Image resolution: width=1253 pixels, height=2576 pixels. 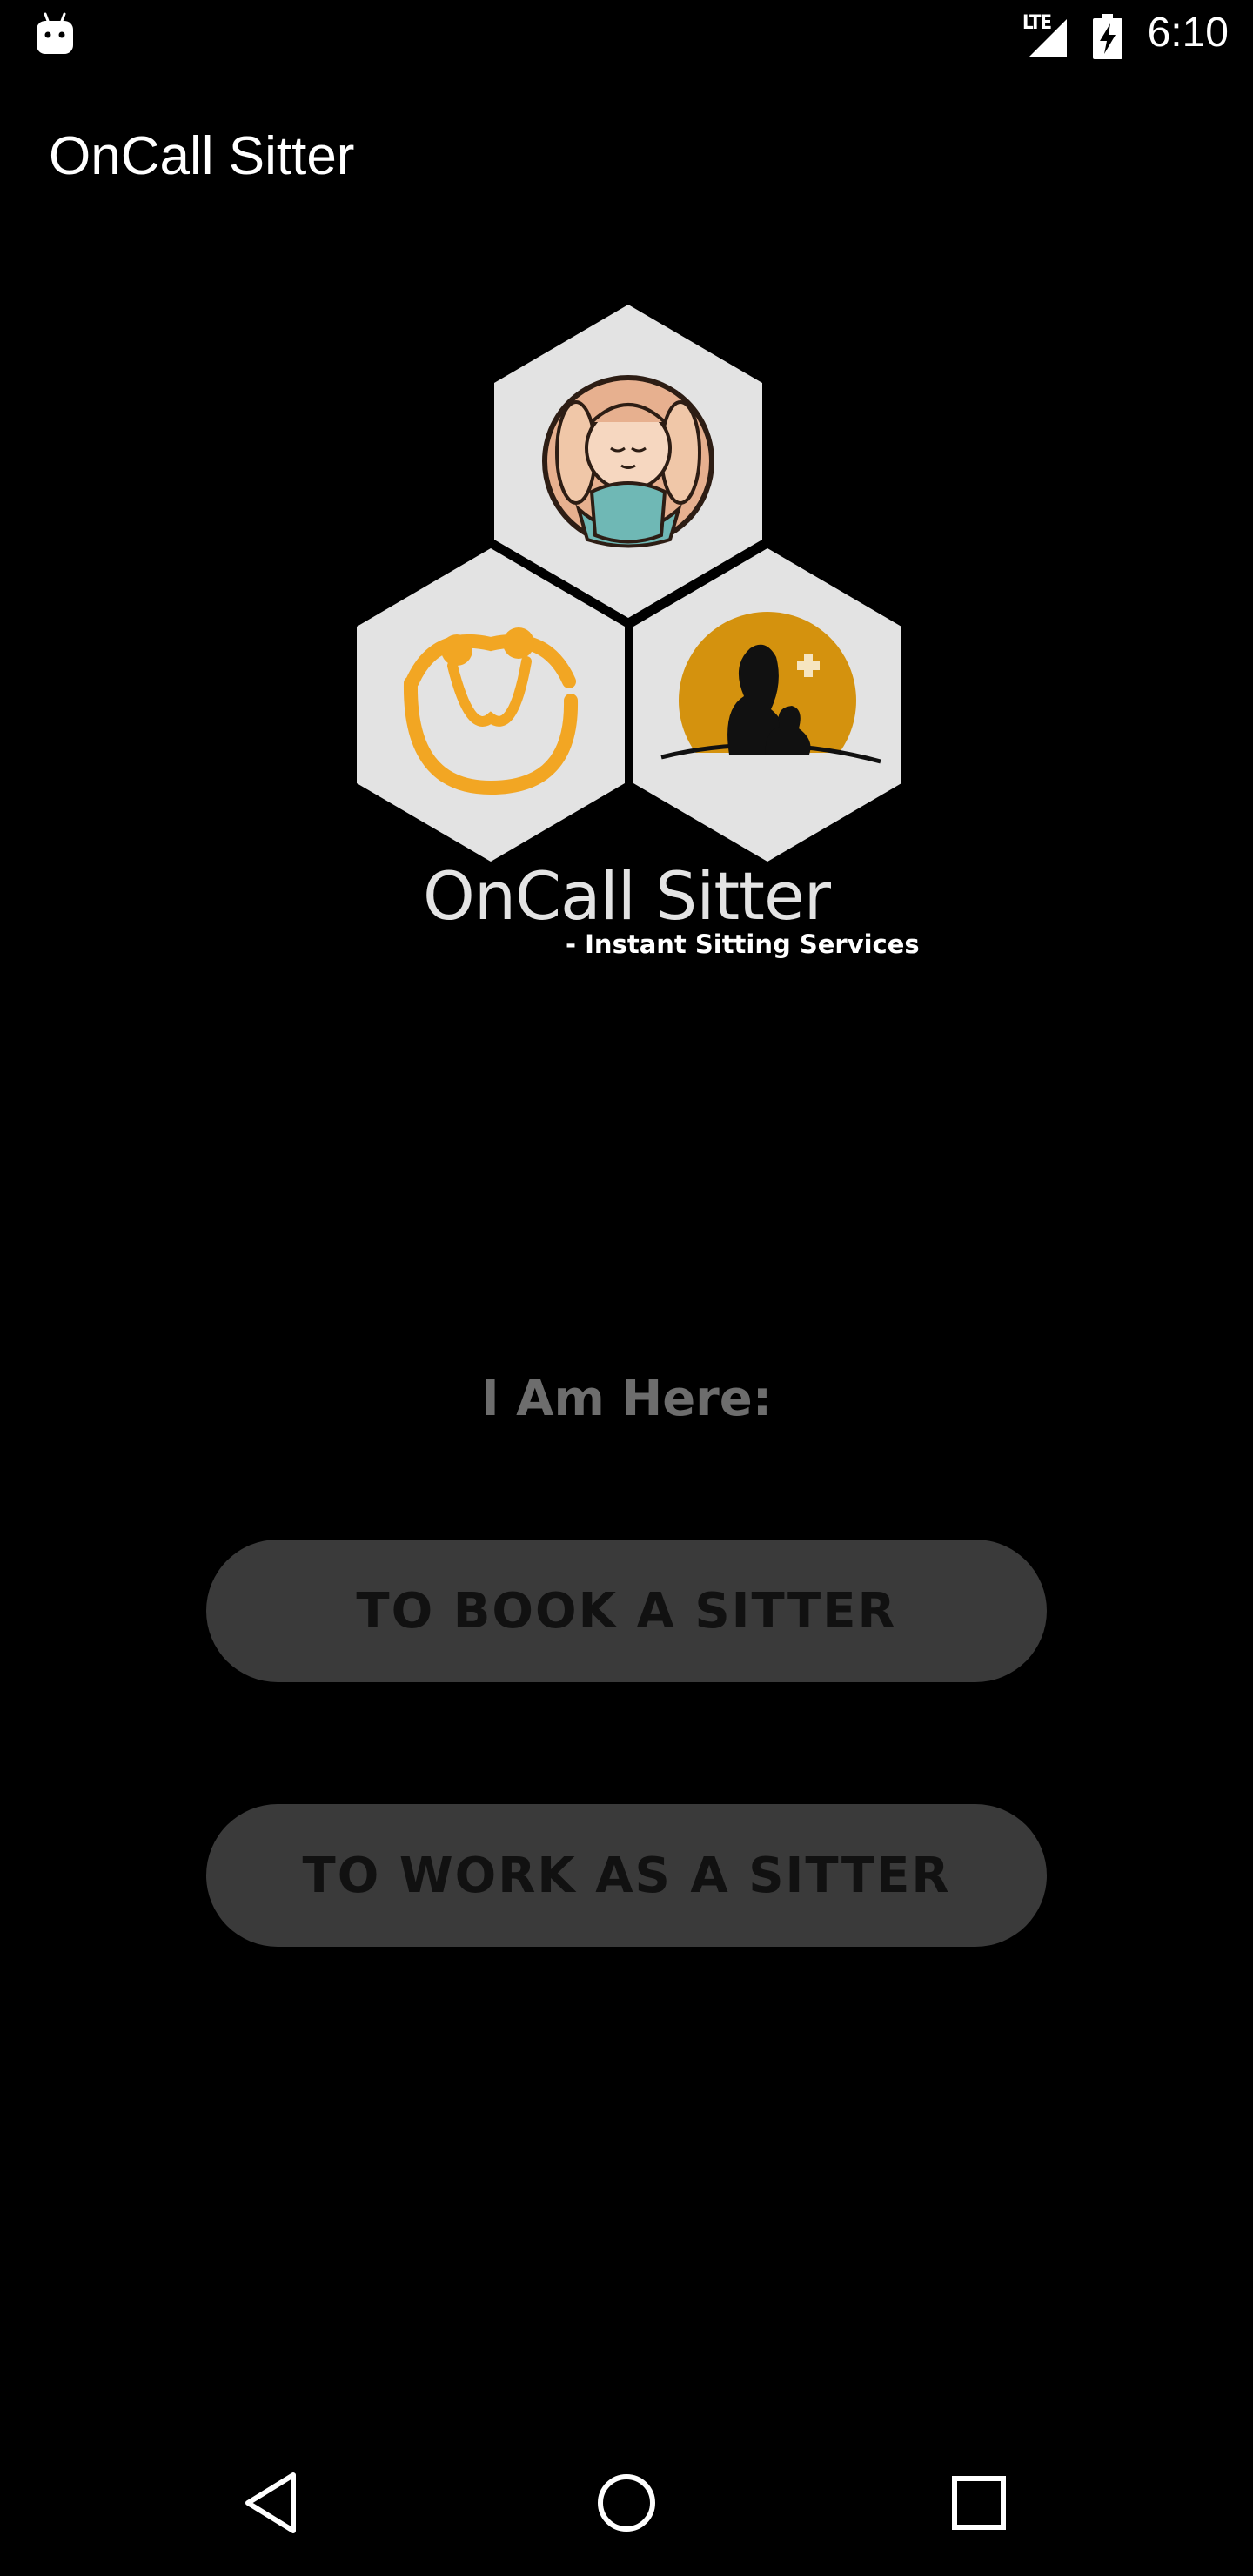 What do you see at coordinates (626, 1399) in the screenshot?
I see `role-prompt-label: I Am Here:` at bounding box center [626, 1399].